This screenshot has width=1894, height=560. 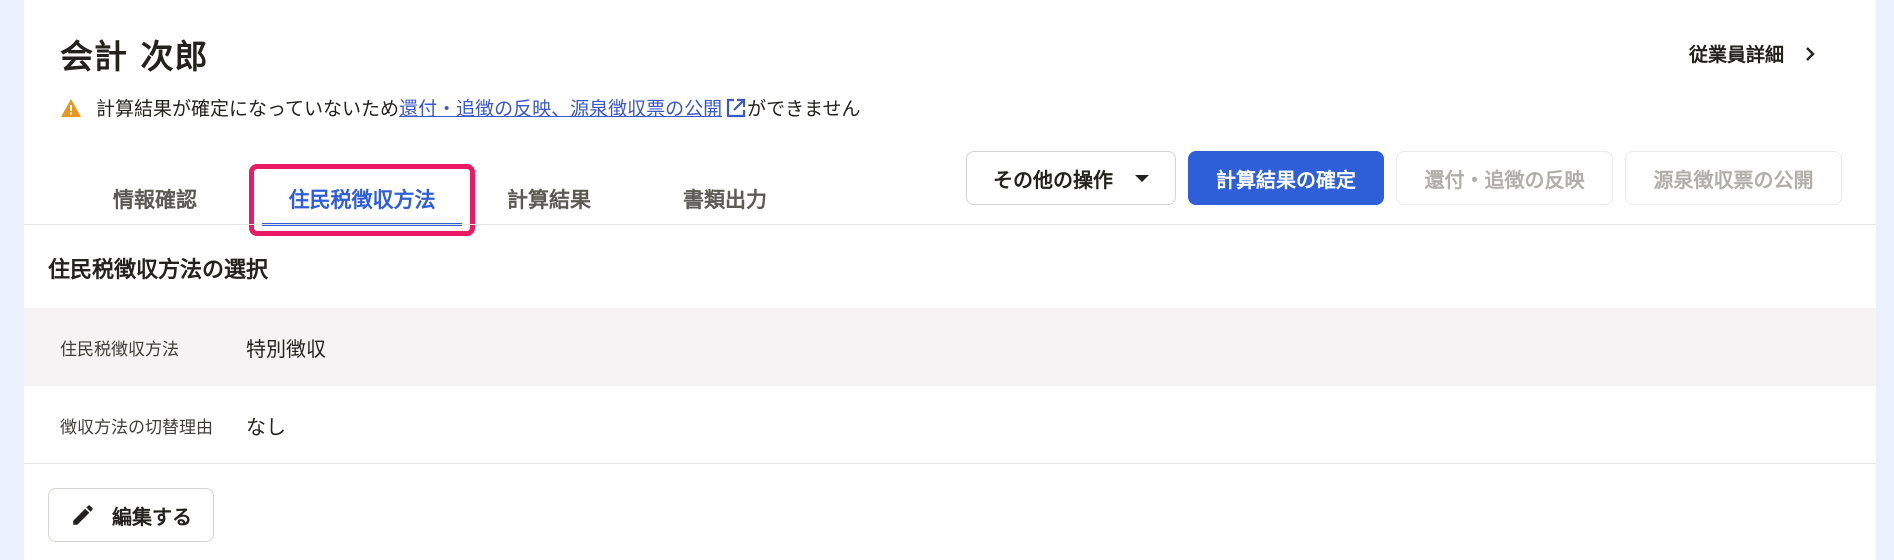 I want to click on table-row: 徴収方法の切替理由 なし, so click(x=950, y=425).